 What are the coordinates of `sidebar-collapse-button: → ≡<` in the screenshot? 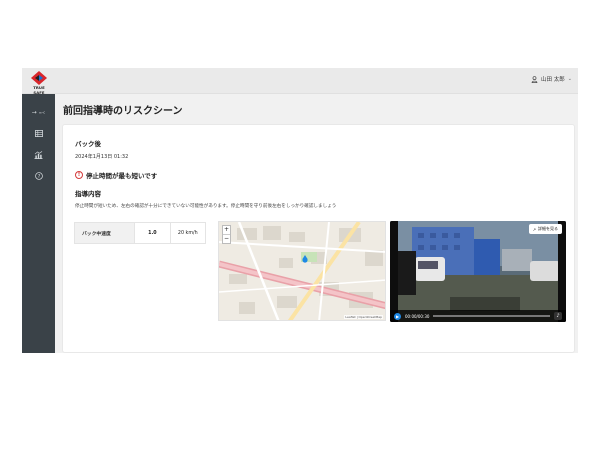 It's located at (38, 112).